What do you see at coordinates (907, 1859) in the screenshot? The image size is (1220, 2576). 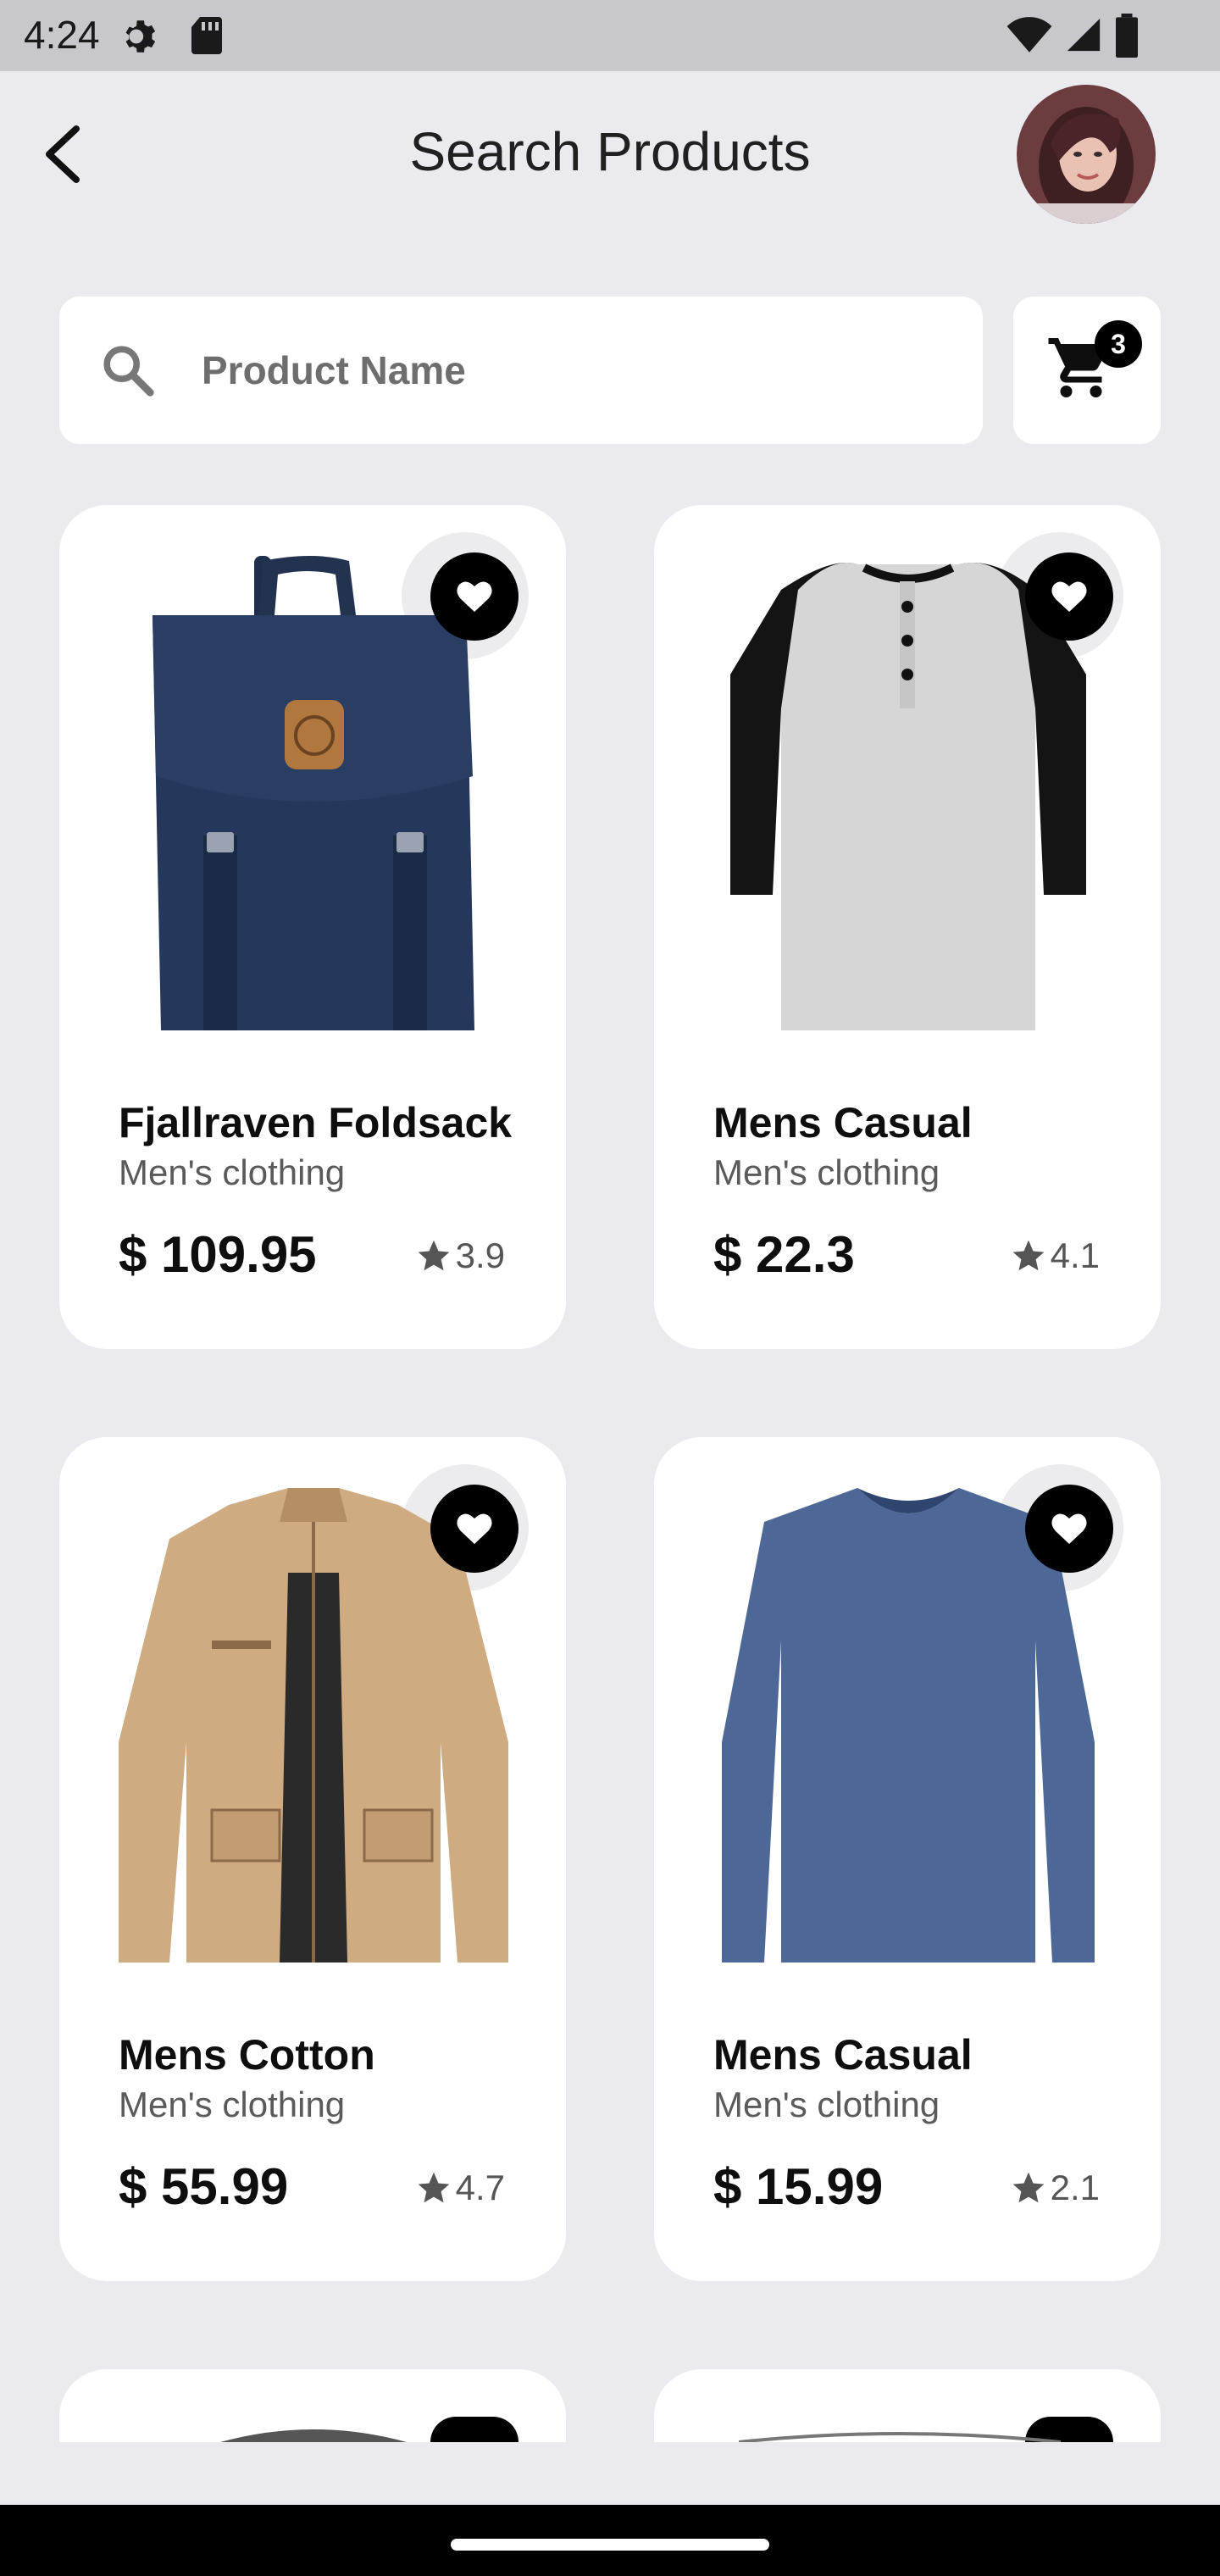 I see `product-card: Mens Casual Men's clothing $ 15.99 2.1` at bounding box center [907, 1859].